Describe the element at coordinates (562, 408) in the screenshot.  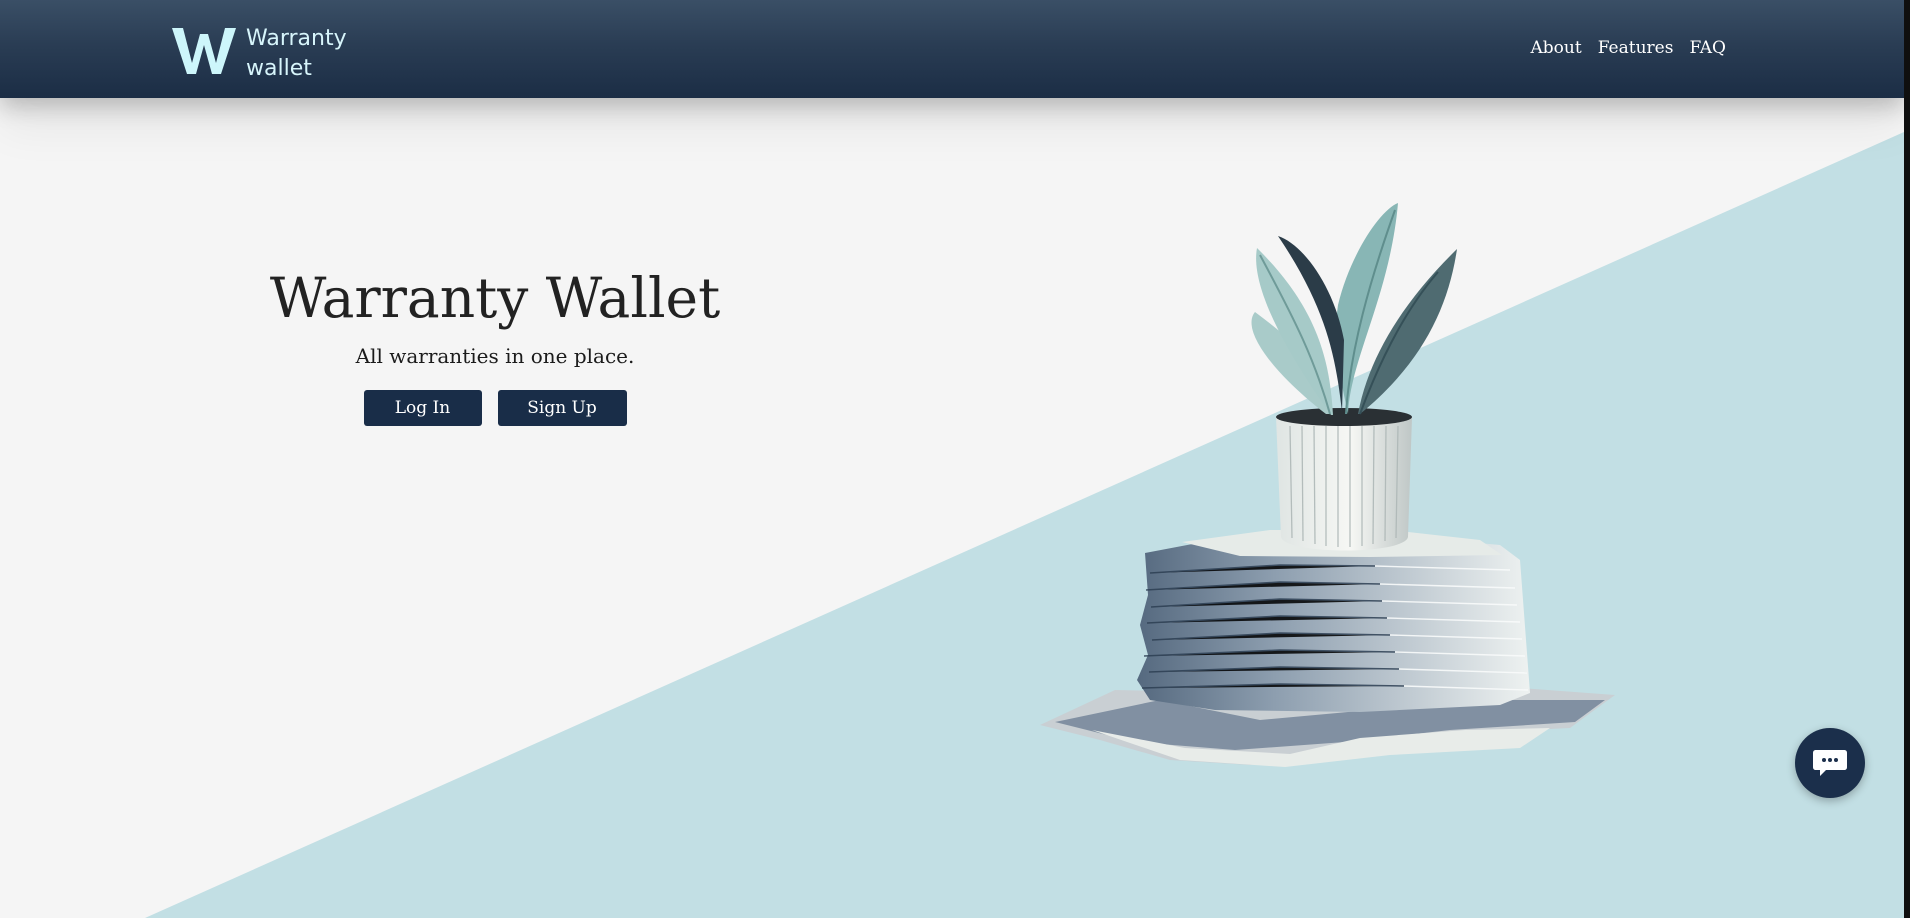
I see `signup-button: Sign Up` at that location.